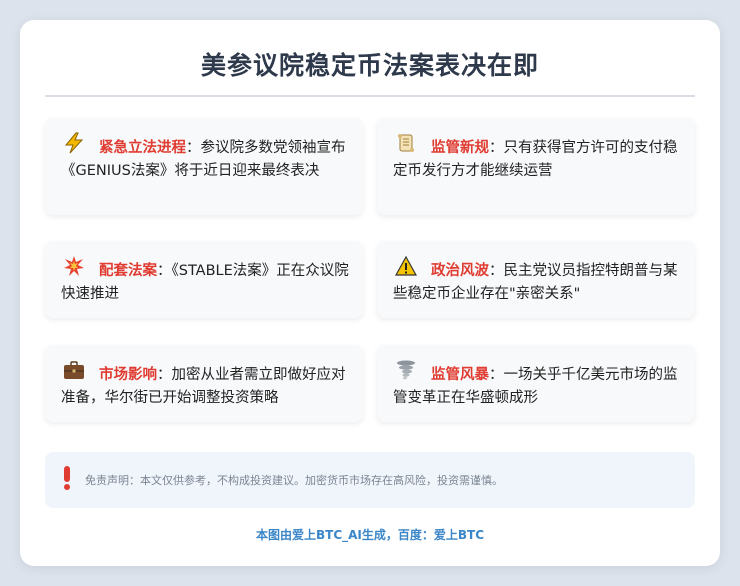  Describe the element at coordinates (536, 279) in the screenshot. I see `item-card-political-storm: 政治风波：民主党议员指控特朗普与某些稳定币企业存在"亲密关系"` at that location.